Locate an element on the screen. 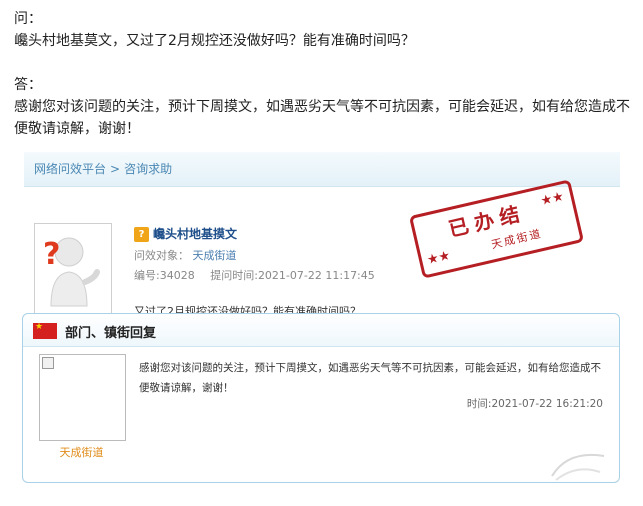 This screenshot has height=506, width=643. breadcrumb-root: 网络问效平台 is located at coordinates (70, 169).